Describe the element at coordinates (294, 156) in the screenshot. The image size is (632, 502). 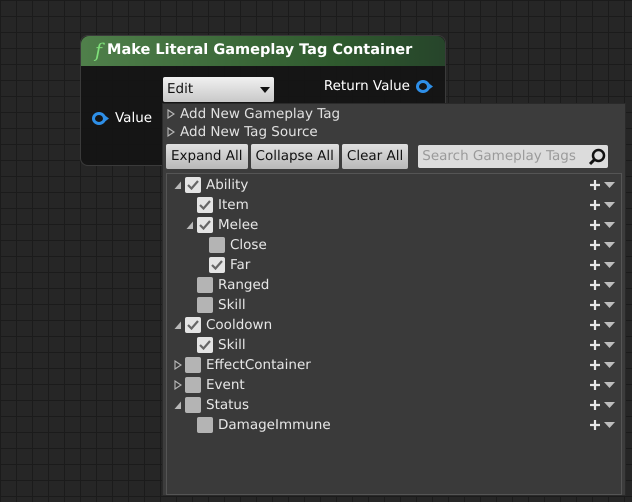
I see `toolbar-button: Collapse All` at that location.